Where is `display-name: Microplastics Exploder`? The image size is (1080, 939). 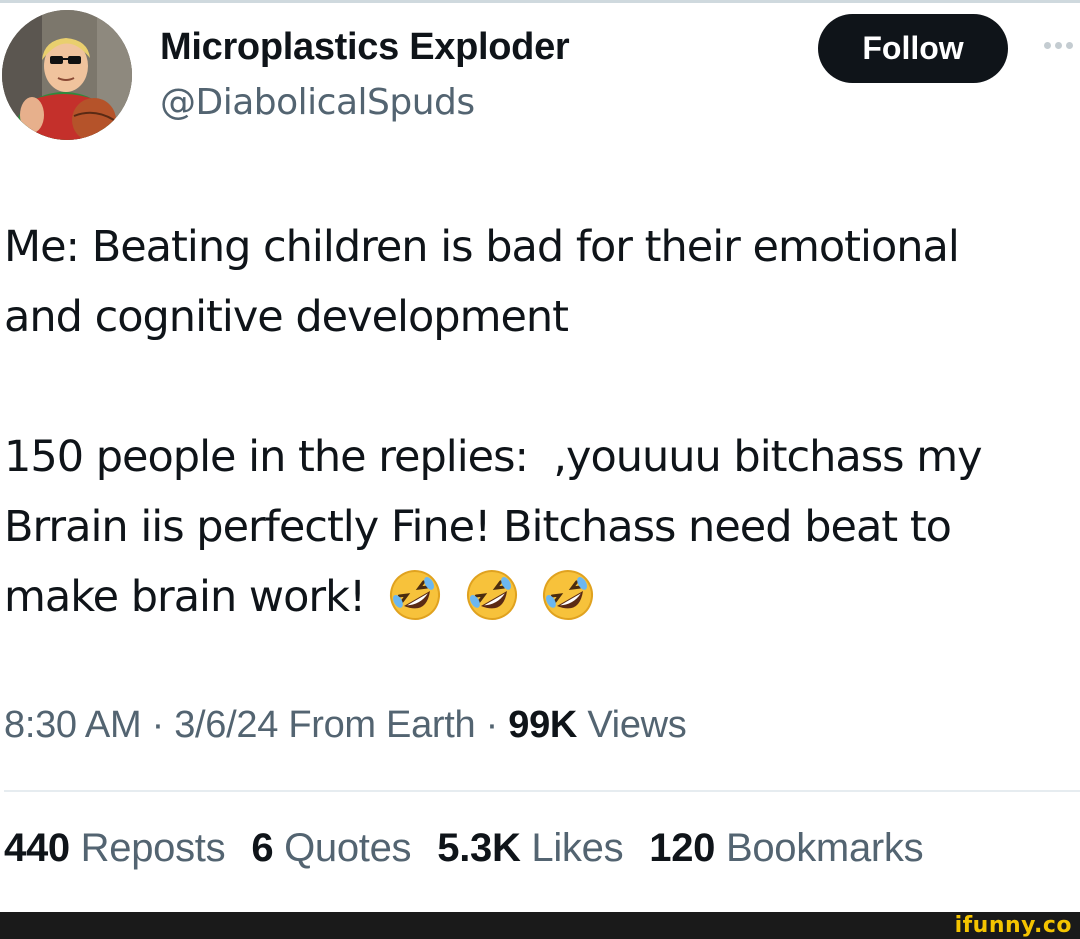 display-name: Microplastics Exploder is located at coordinates (365, 47).